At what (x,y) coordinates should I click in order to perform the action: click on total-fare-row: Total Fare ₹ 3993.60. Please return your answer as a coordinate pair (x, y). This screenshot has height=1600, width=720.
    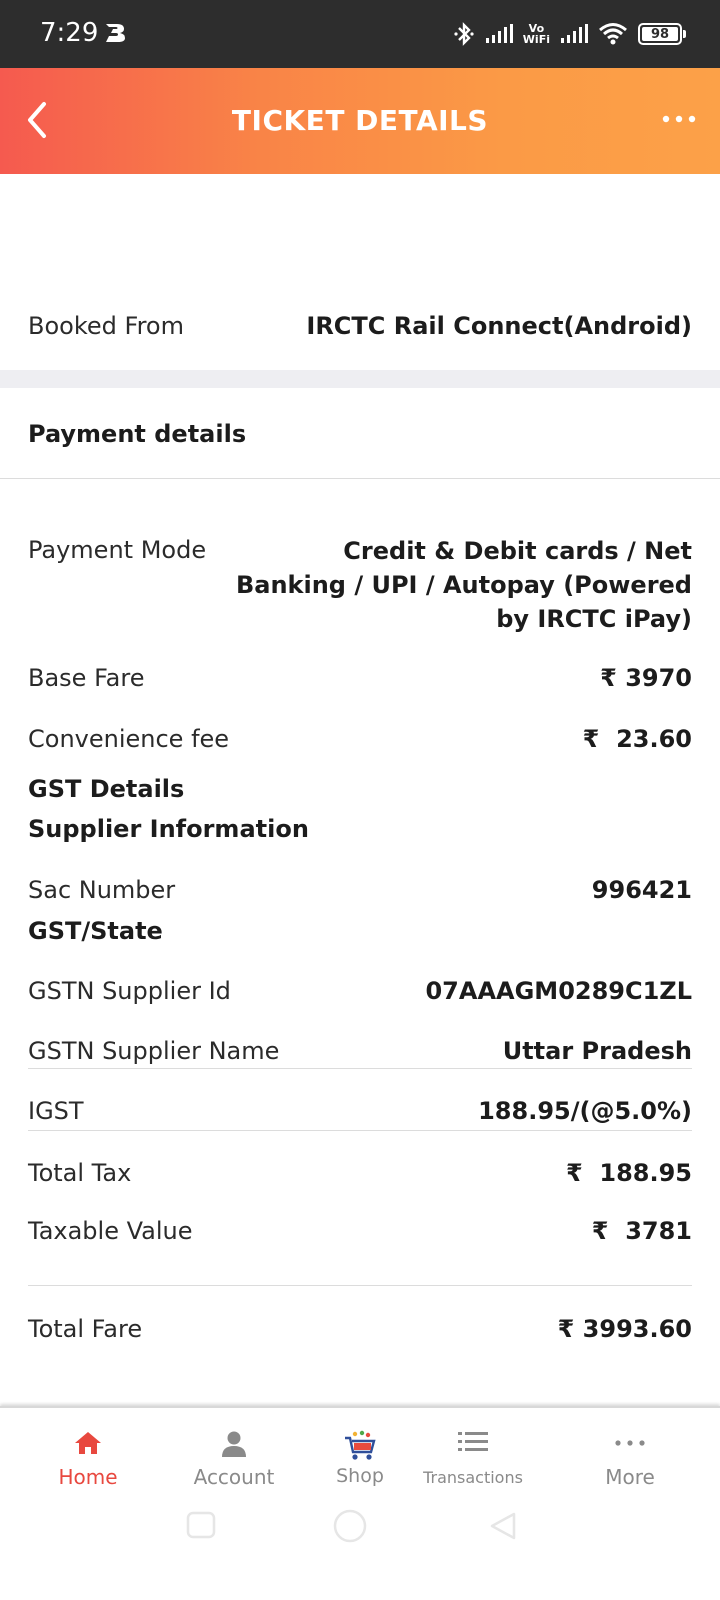
    Looking at the image, I should click on (360, 1329).